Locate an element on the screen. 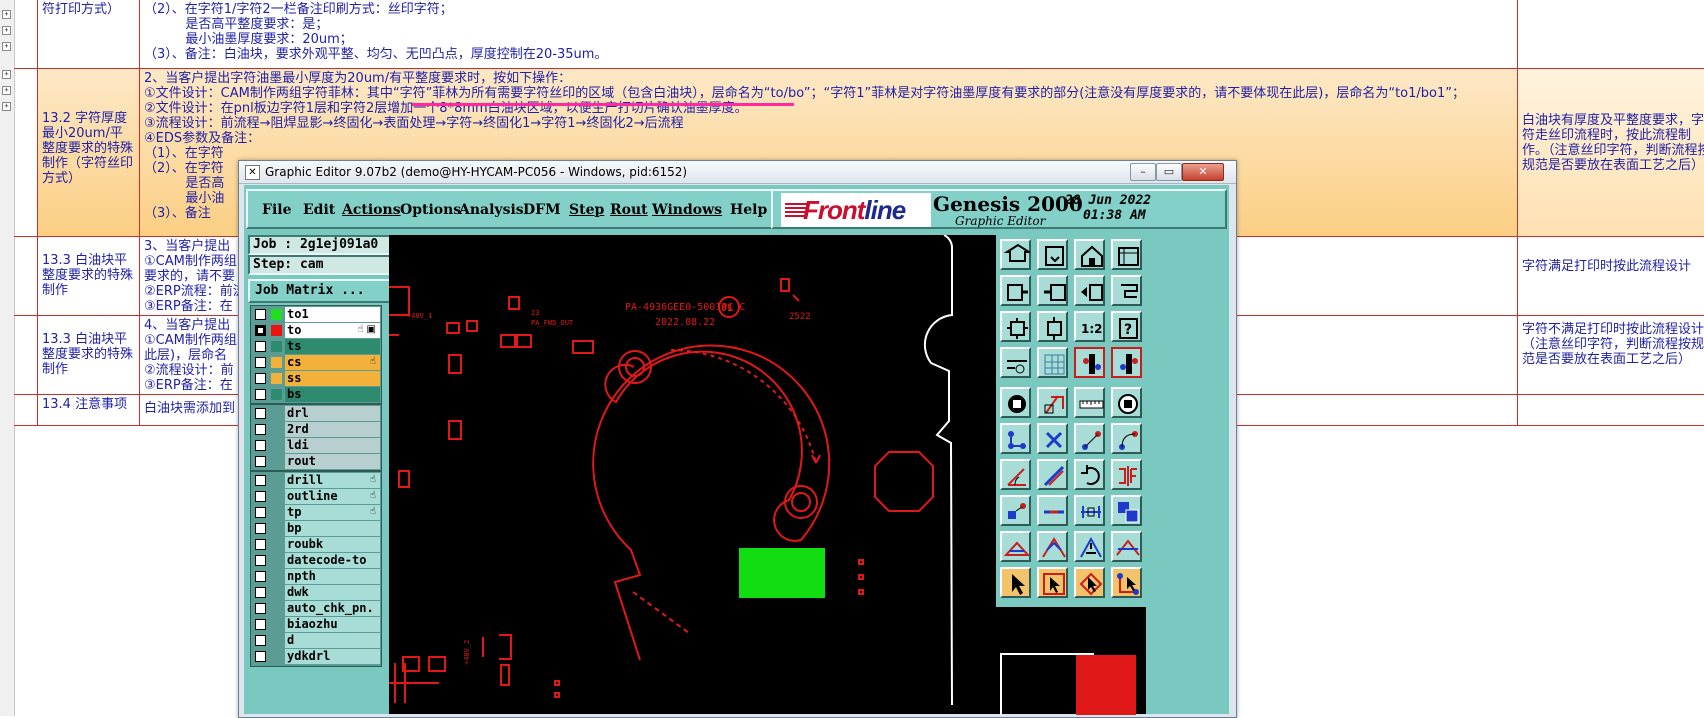 This screenshot has width=1704, height=718. layer-row-outline: outline ☝ is located at coordinates (316, 497).